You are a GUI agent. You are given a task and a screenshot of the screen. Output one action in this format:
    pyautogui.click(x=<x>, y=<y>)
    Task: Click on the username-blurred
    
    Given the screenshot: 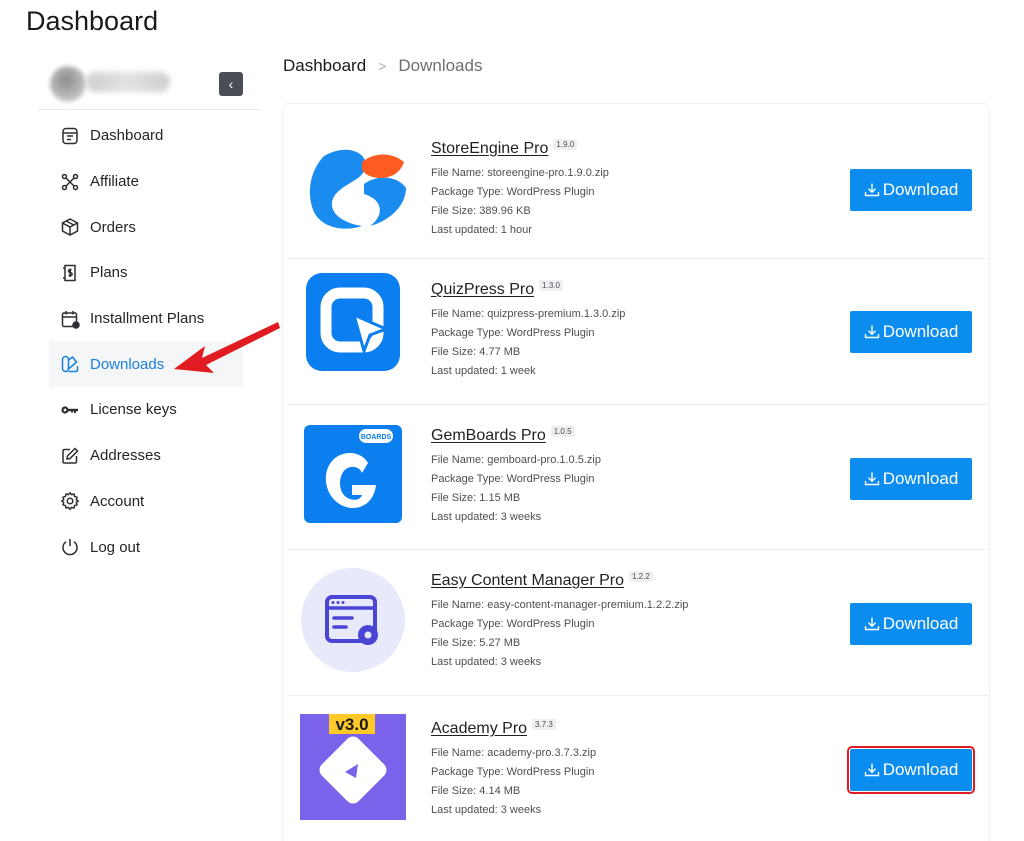 What is the action you would take?
    pyautogui.click(x=128, y=82)
    